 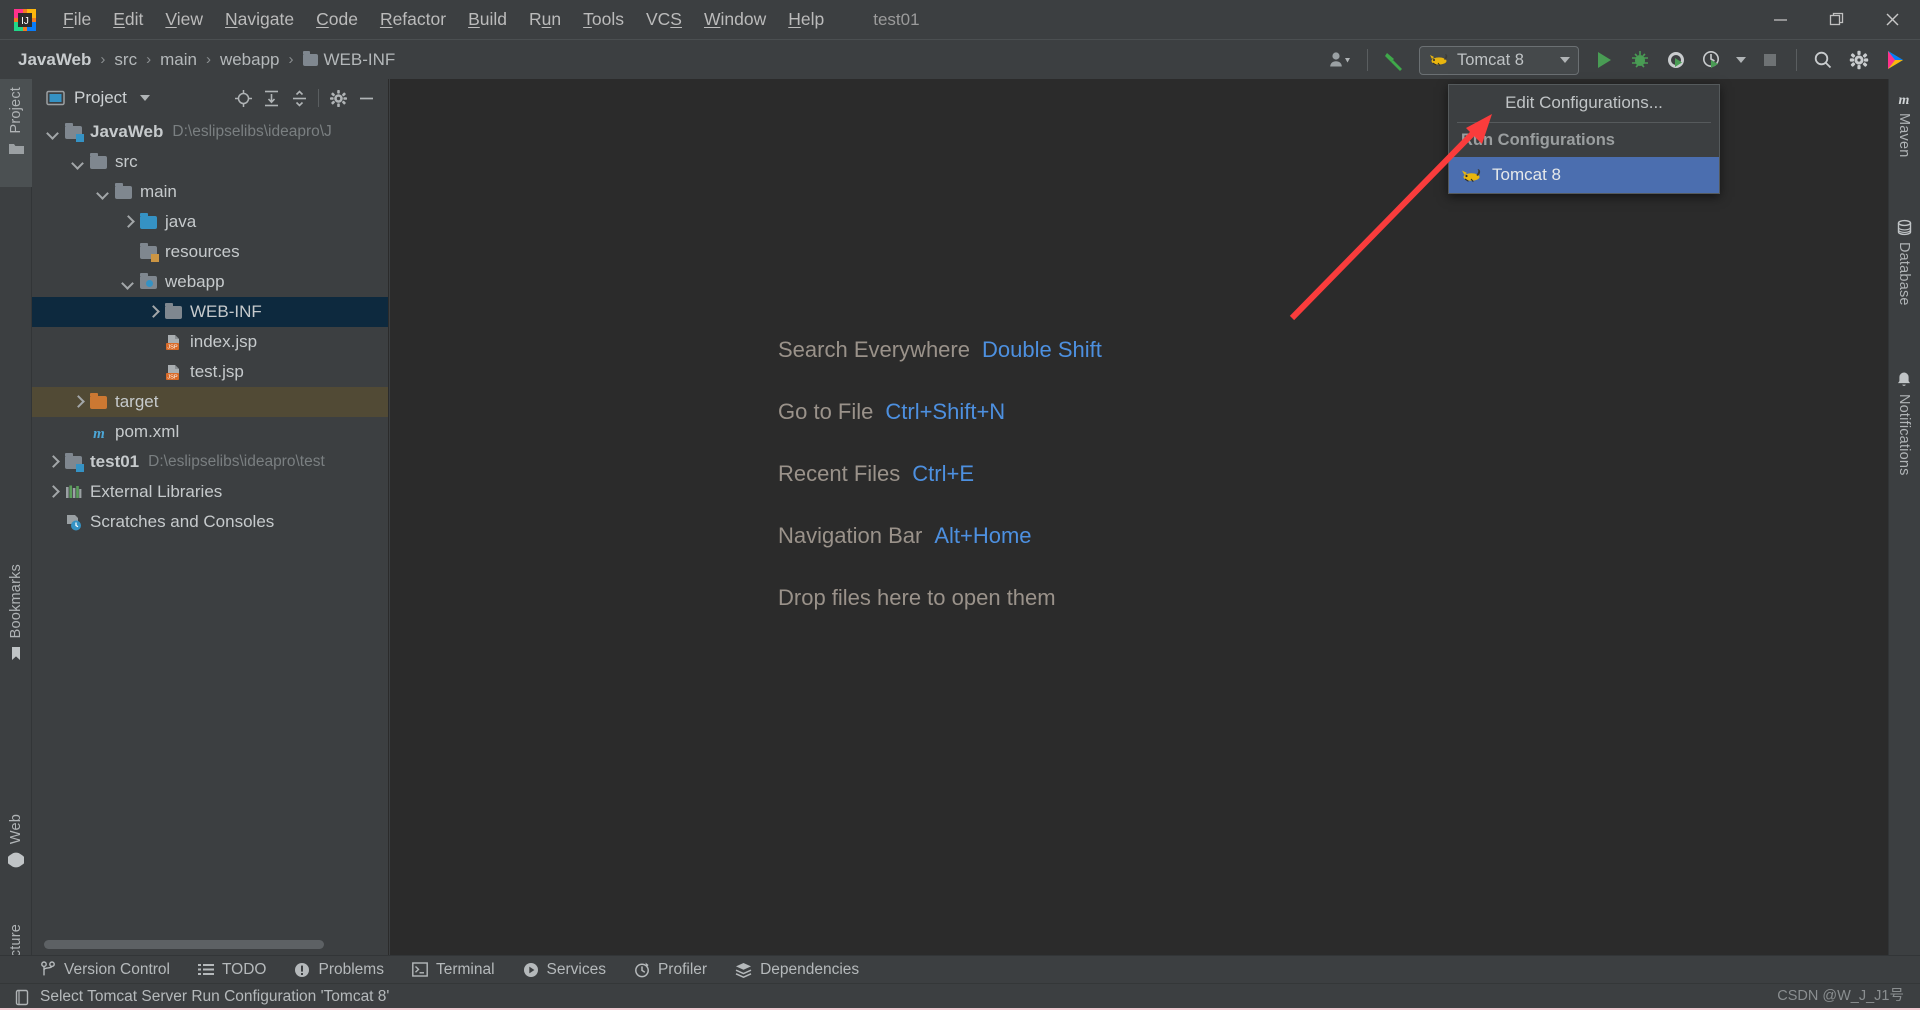 What do you see at coordinates (54, 60) in the screenshot?
I see `breadcrumb-item-javaweb: JavaWeb` at bounding box center [54, 60].